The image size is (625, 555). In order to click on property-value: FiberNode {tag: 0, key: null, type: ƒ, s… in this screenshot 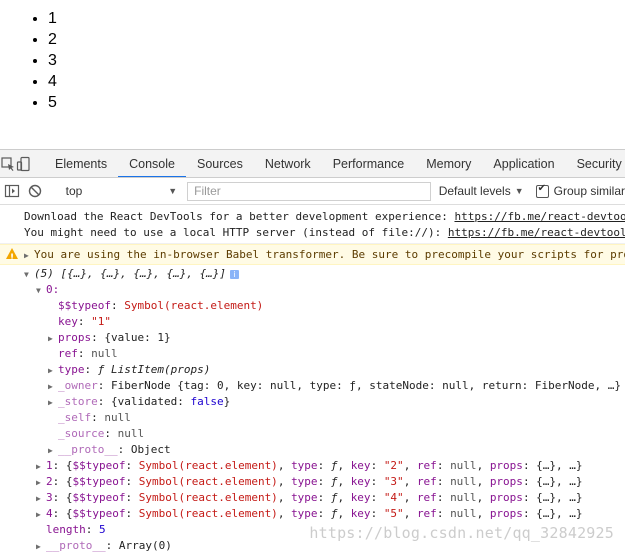, I will do `click(366, 385)`.